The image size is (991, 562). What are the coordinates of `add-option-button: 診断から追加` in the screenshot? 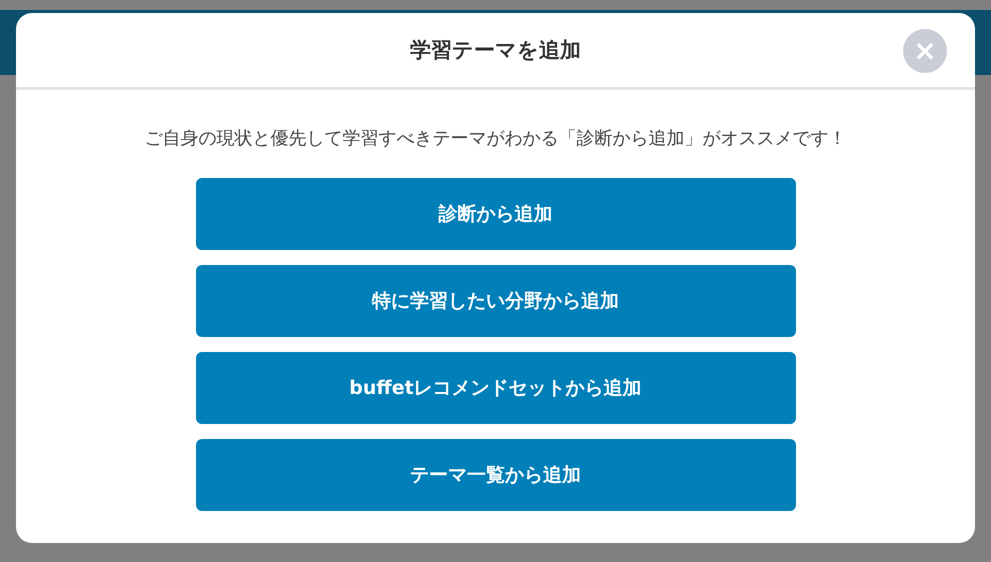 It's located at (496, 214).